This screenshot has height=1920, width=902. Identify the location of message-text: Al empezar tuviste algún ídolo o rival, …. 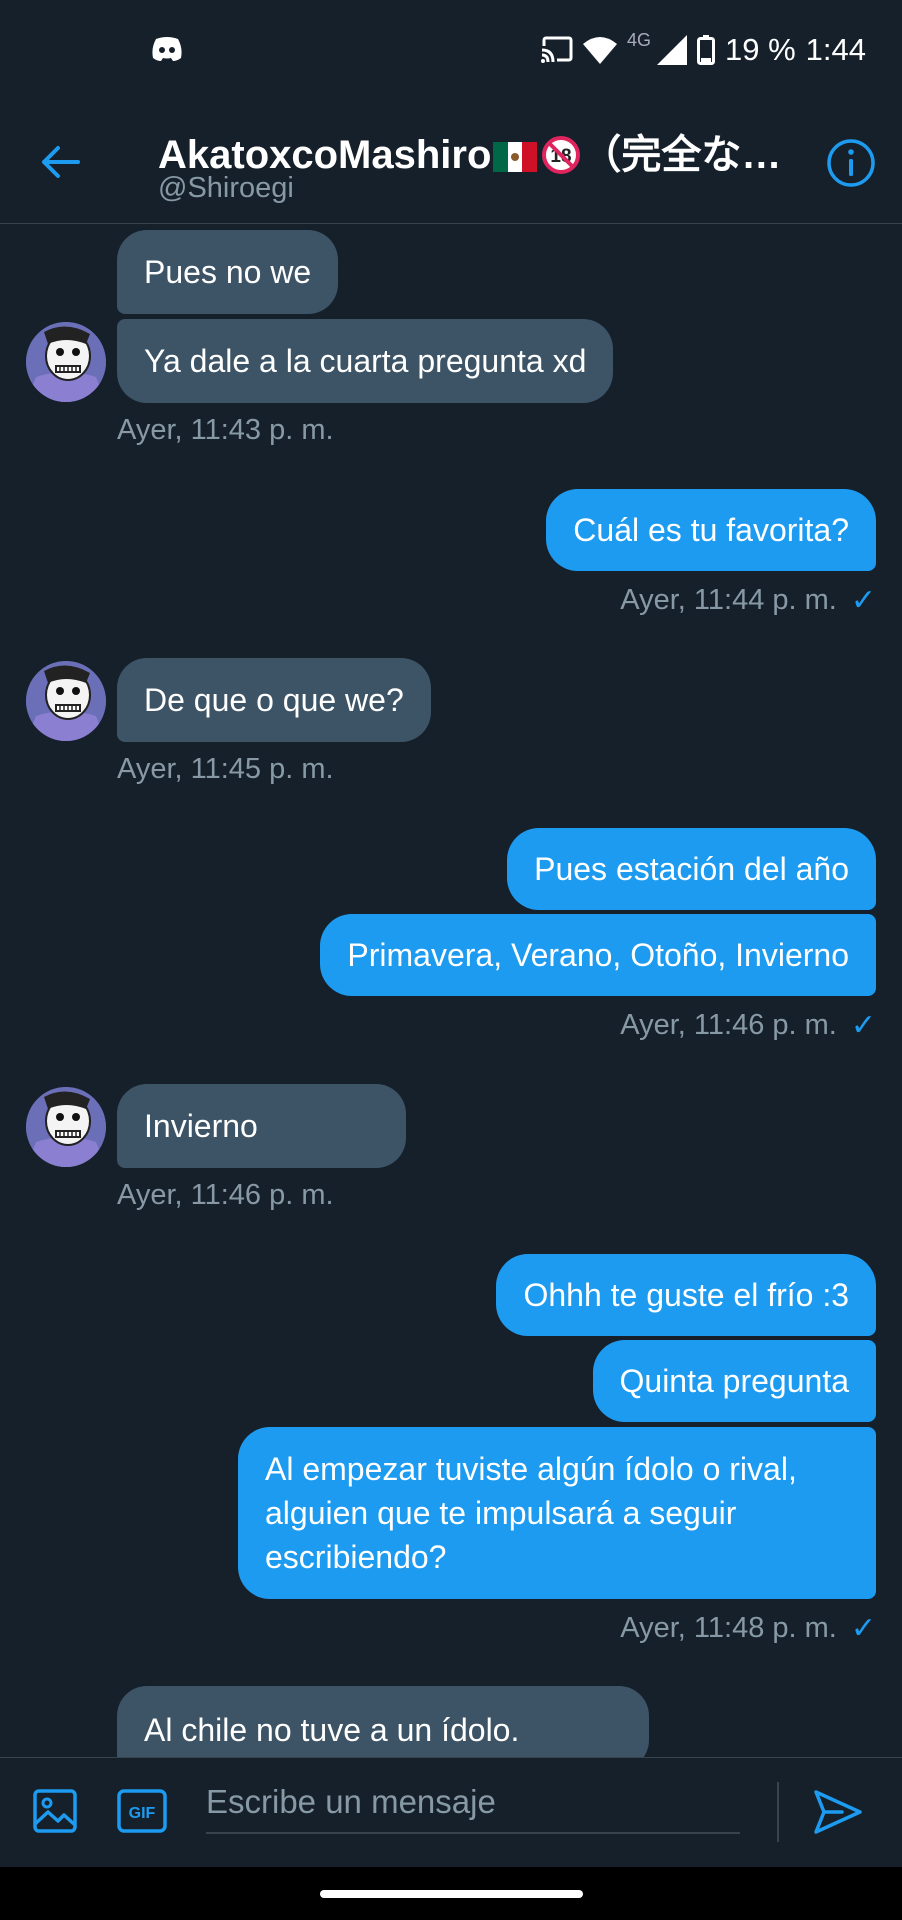
(531, 1513).